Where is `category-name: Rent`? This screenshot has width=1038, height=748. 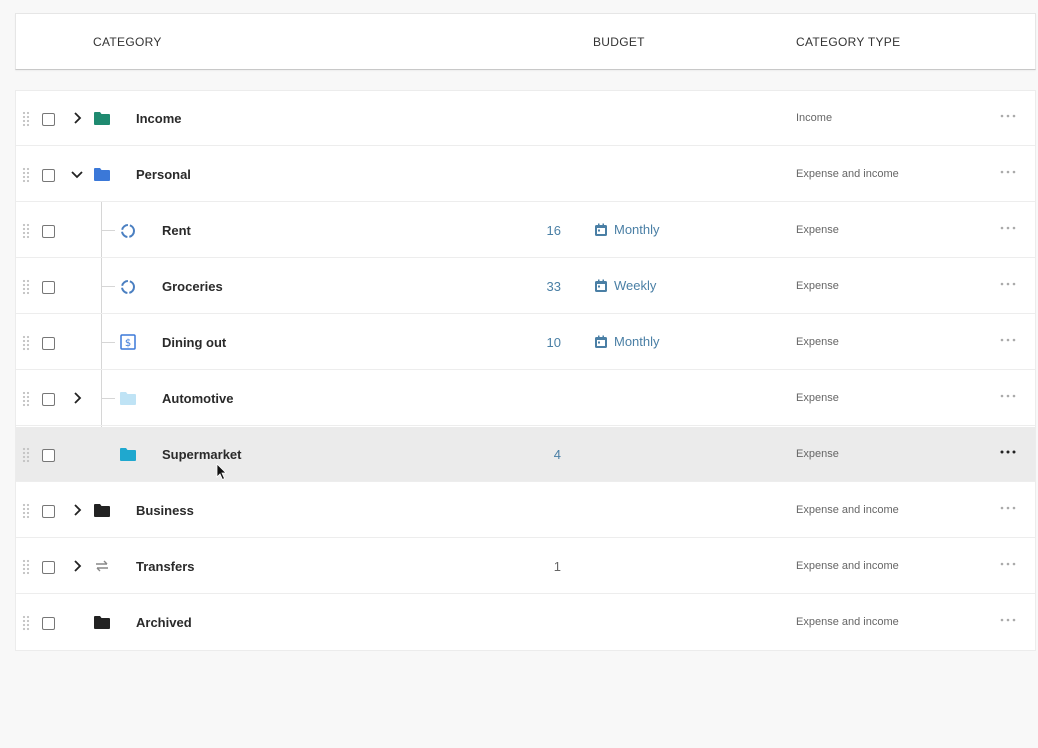 category-name: Rent is located at coordinates (176, 230).